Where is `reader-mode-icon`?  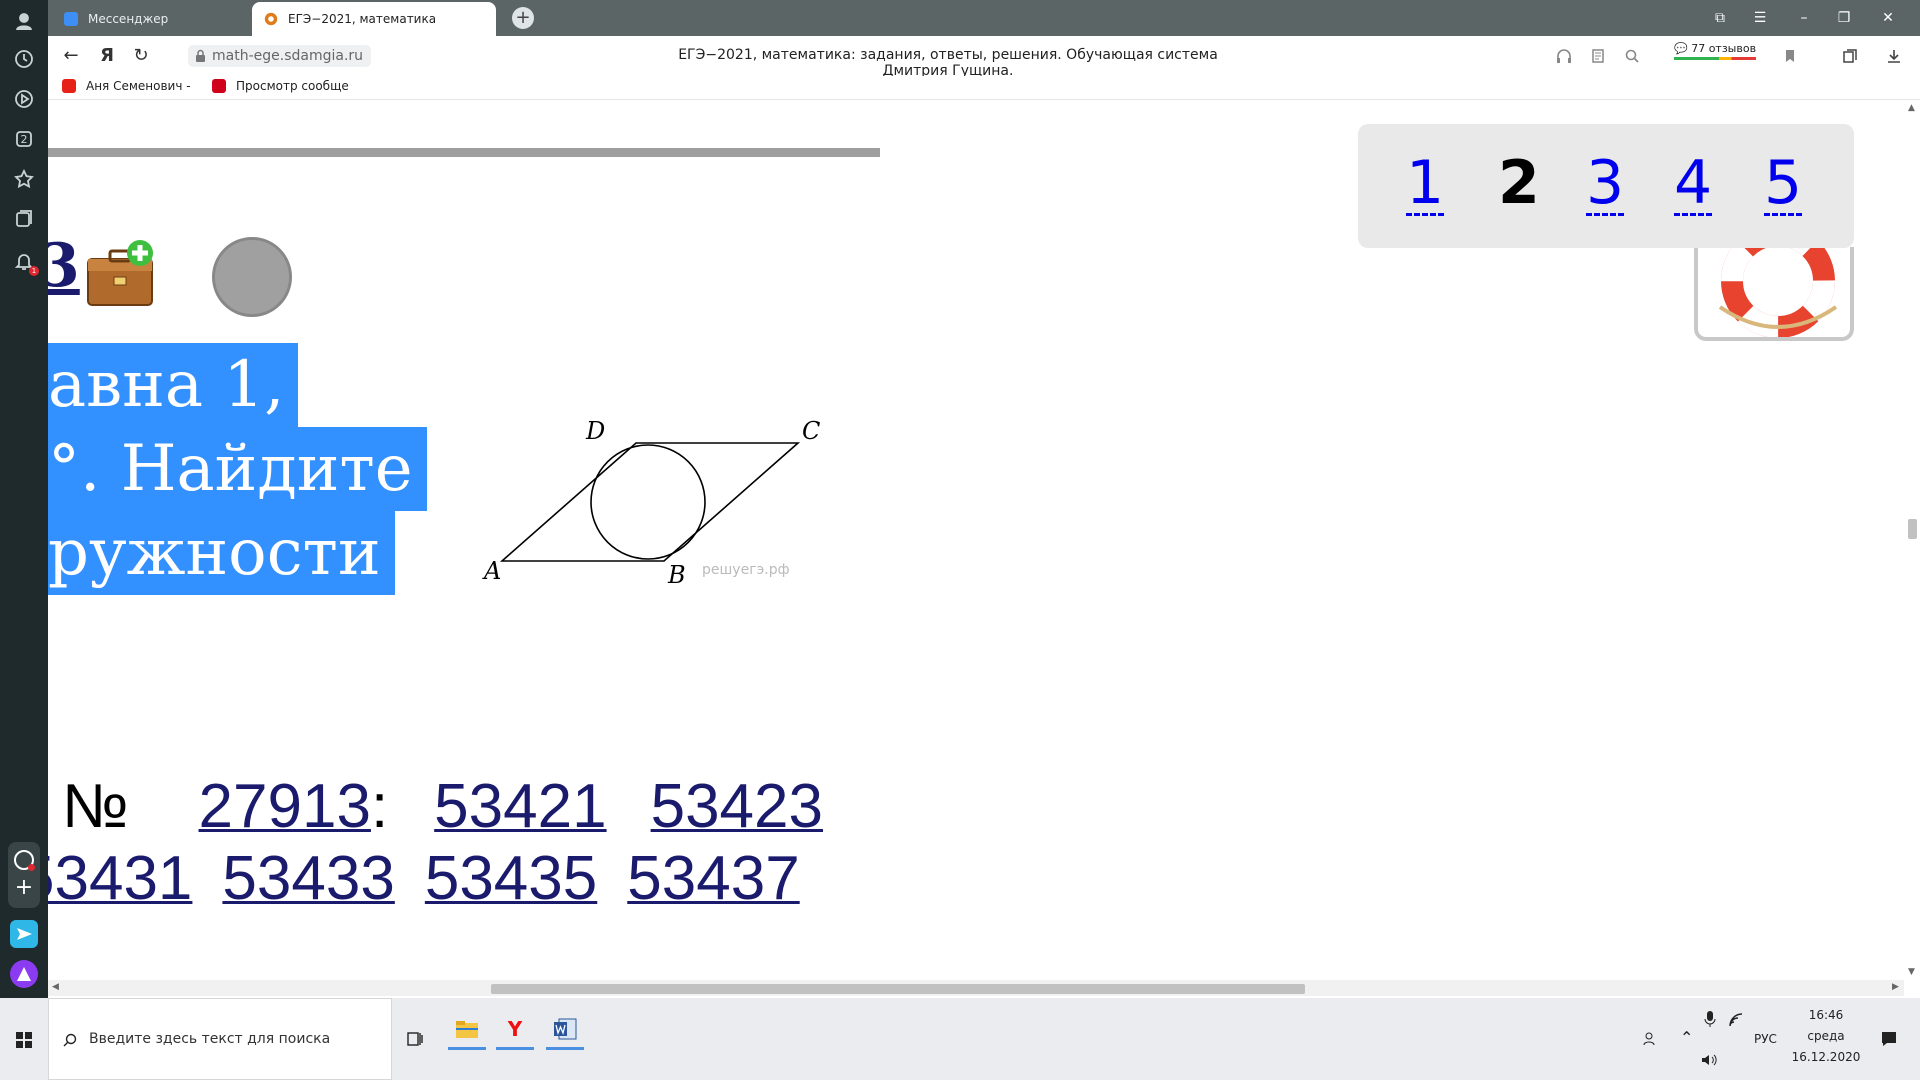
reader-mode-icon is located at coordinates (1598, 56).